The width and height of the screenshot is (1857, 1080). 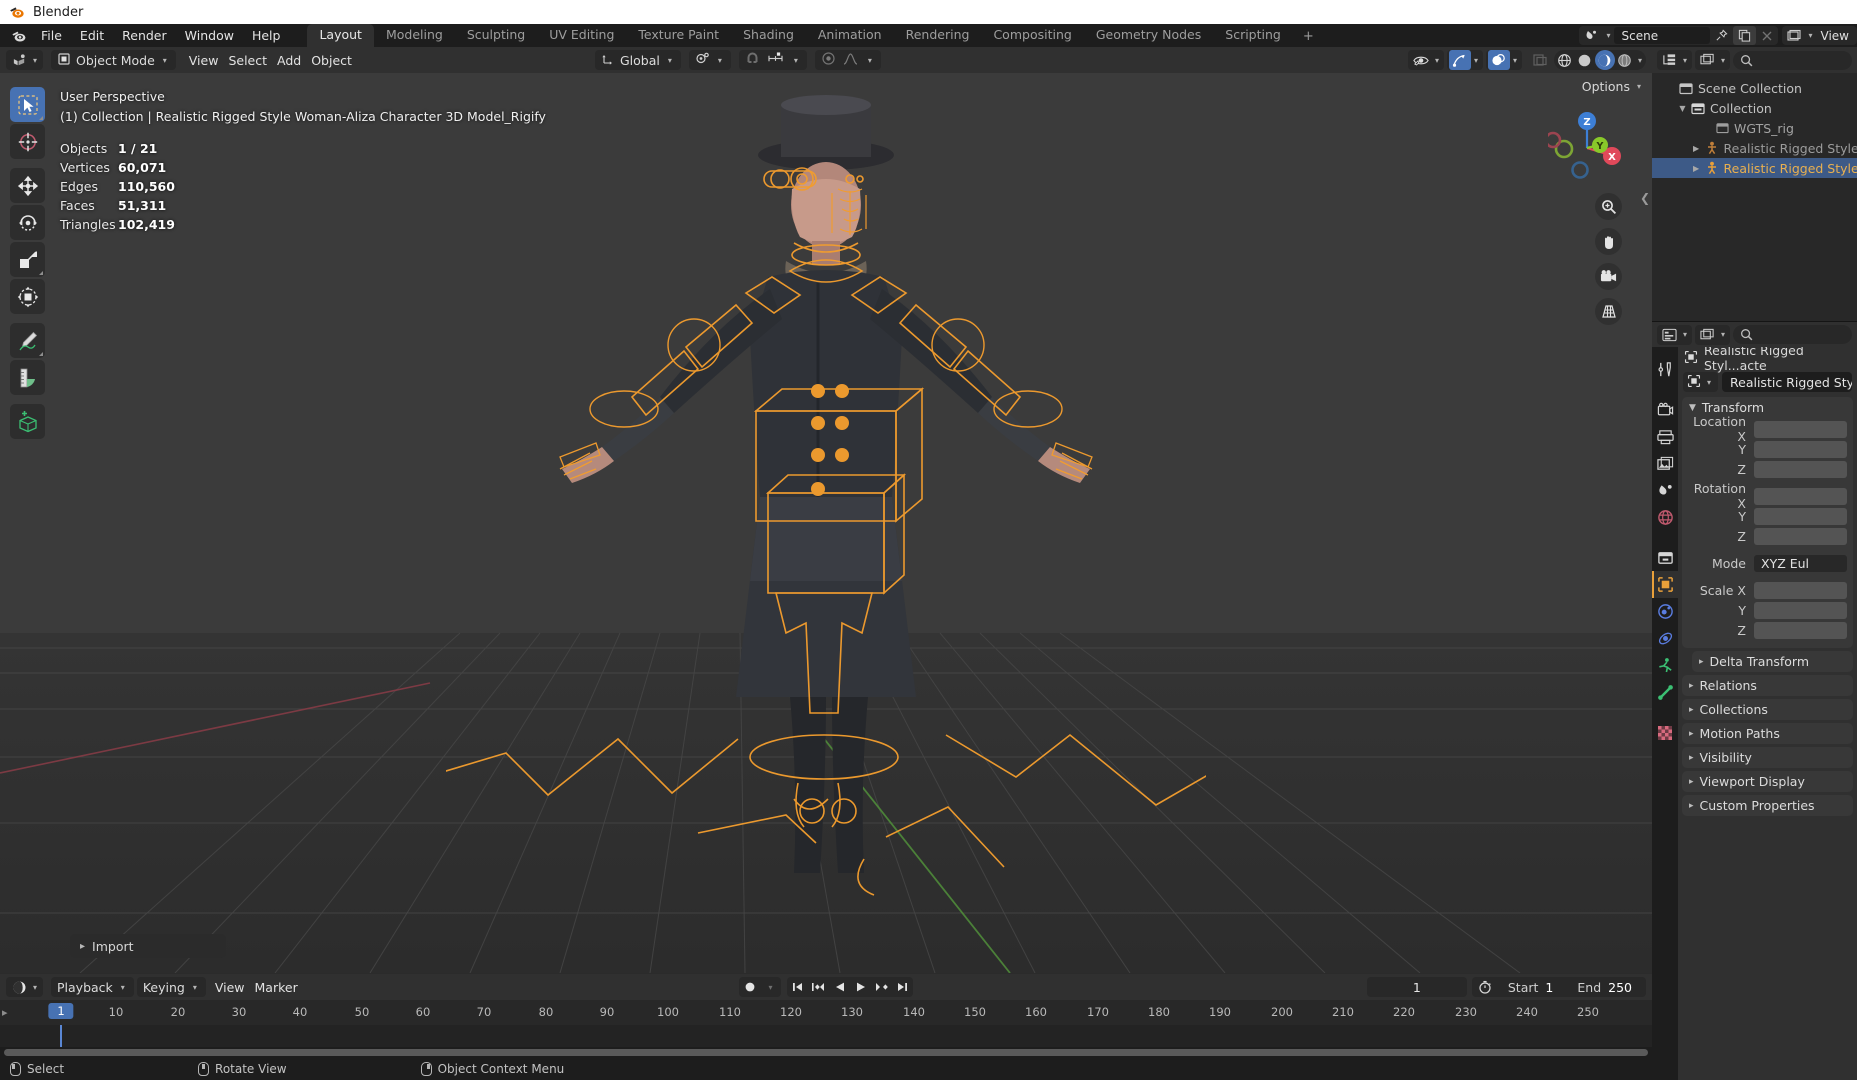 I want to click on menu-file: File, so click(x=51, y=35).